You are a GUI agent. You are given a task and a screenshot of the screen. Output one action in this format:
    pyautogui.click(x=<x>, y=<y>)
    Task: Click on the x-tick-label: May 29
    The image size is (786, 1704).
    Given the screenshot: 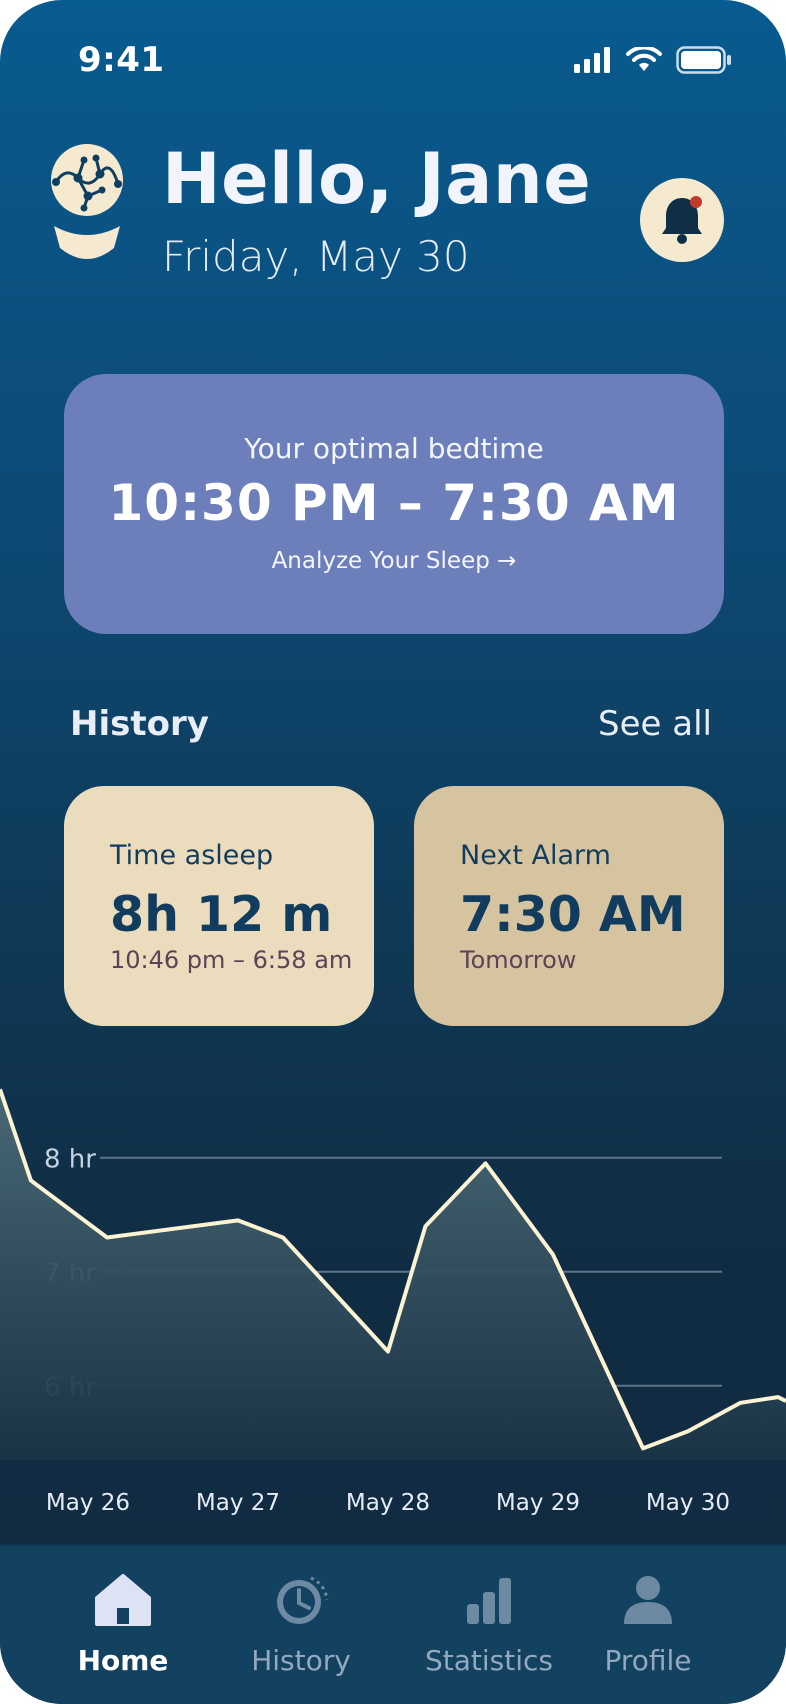 What is the action you would take?
    pyautogui.click(x=538, y=1503)
    